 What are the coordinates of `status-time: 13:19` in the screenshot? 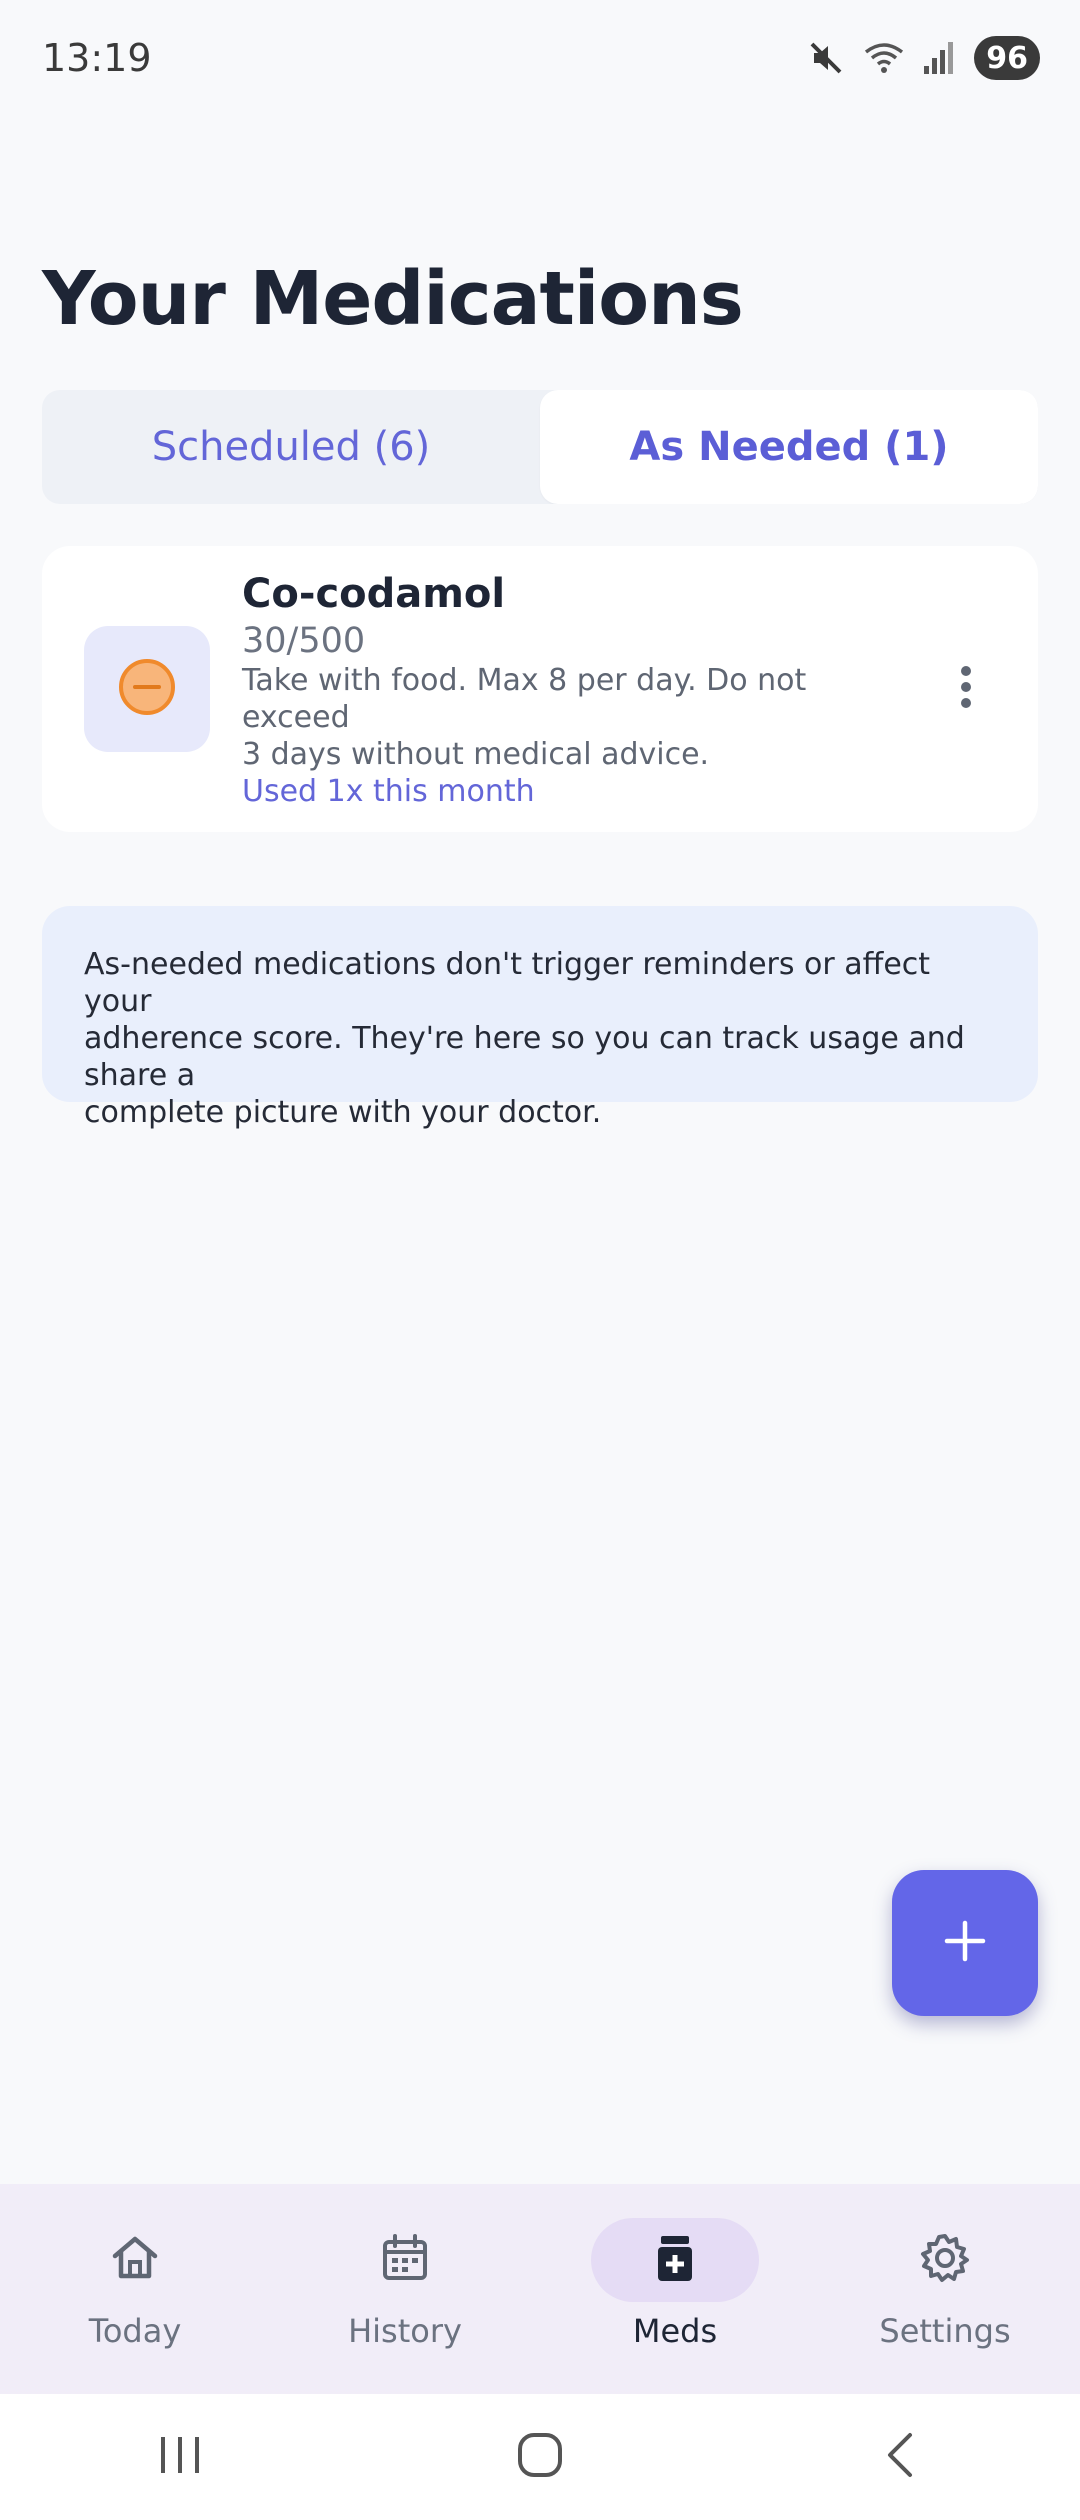 It's located at (97, 58).